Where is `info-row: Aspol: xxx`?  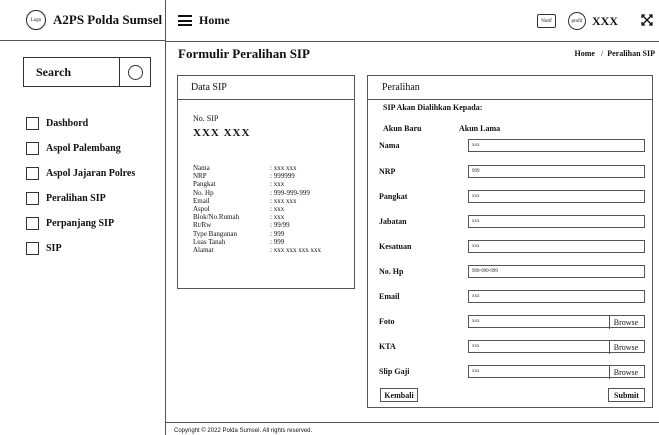
info-row: Aspol: xxx is located at coordinates (257, 209).